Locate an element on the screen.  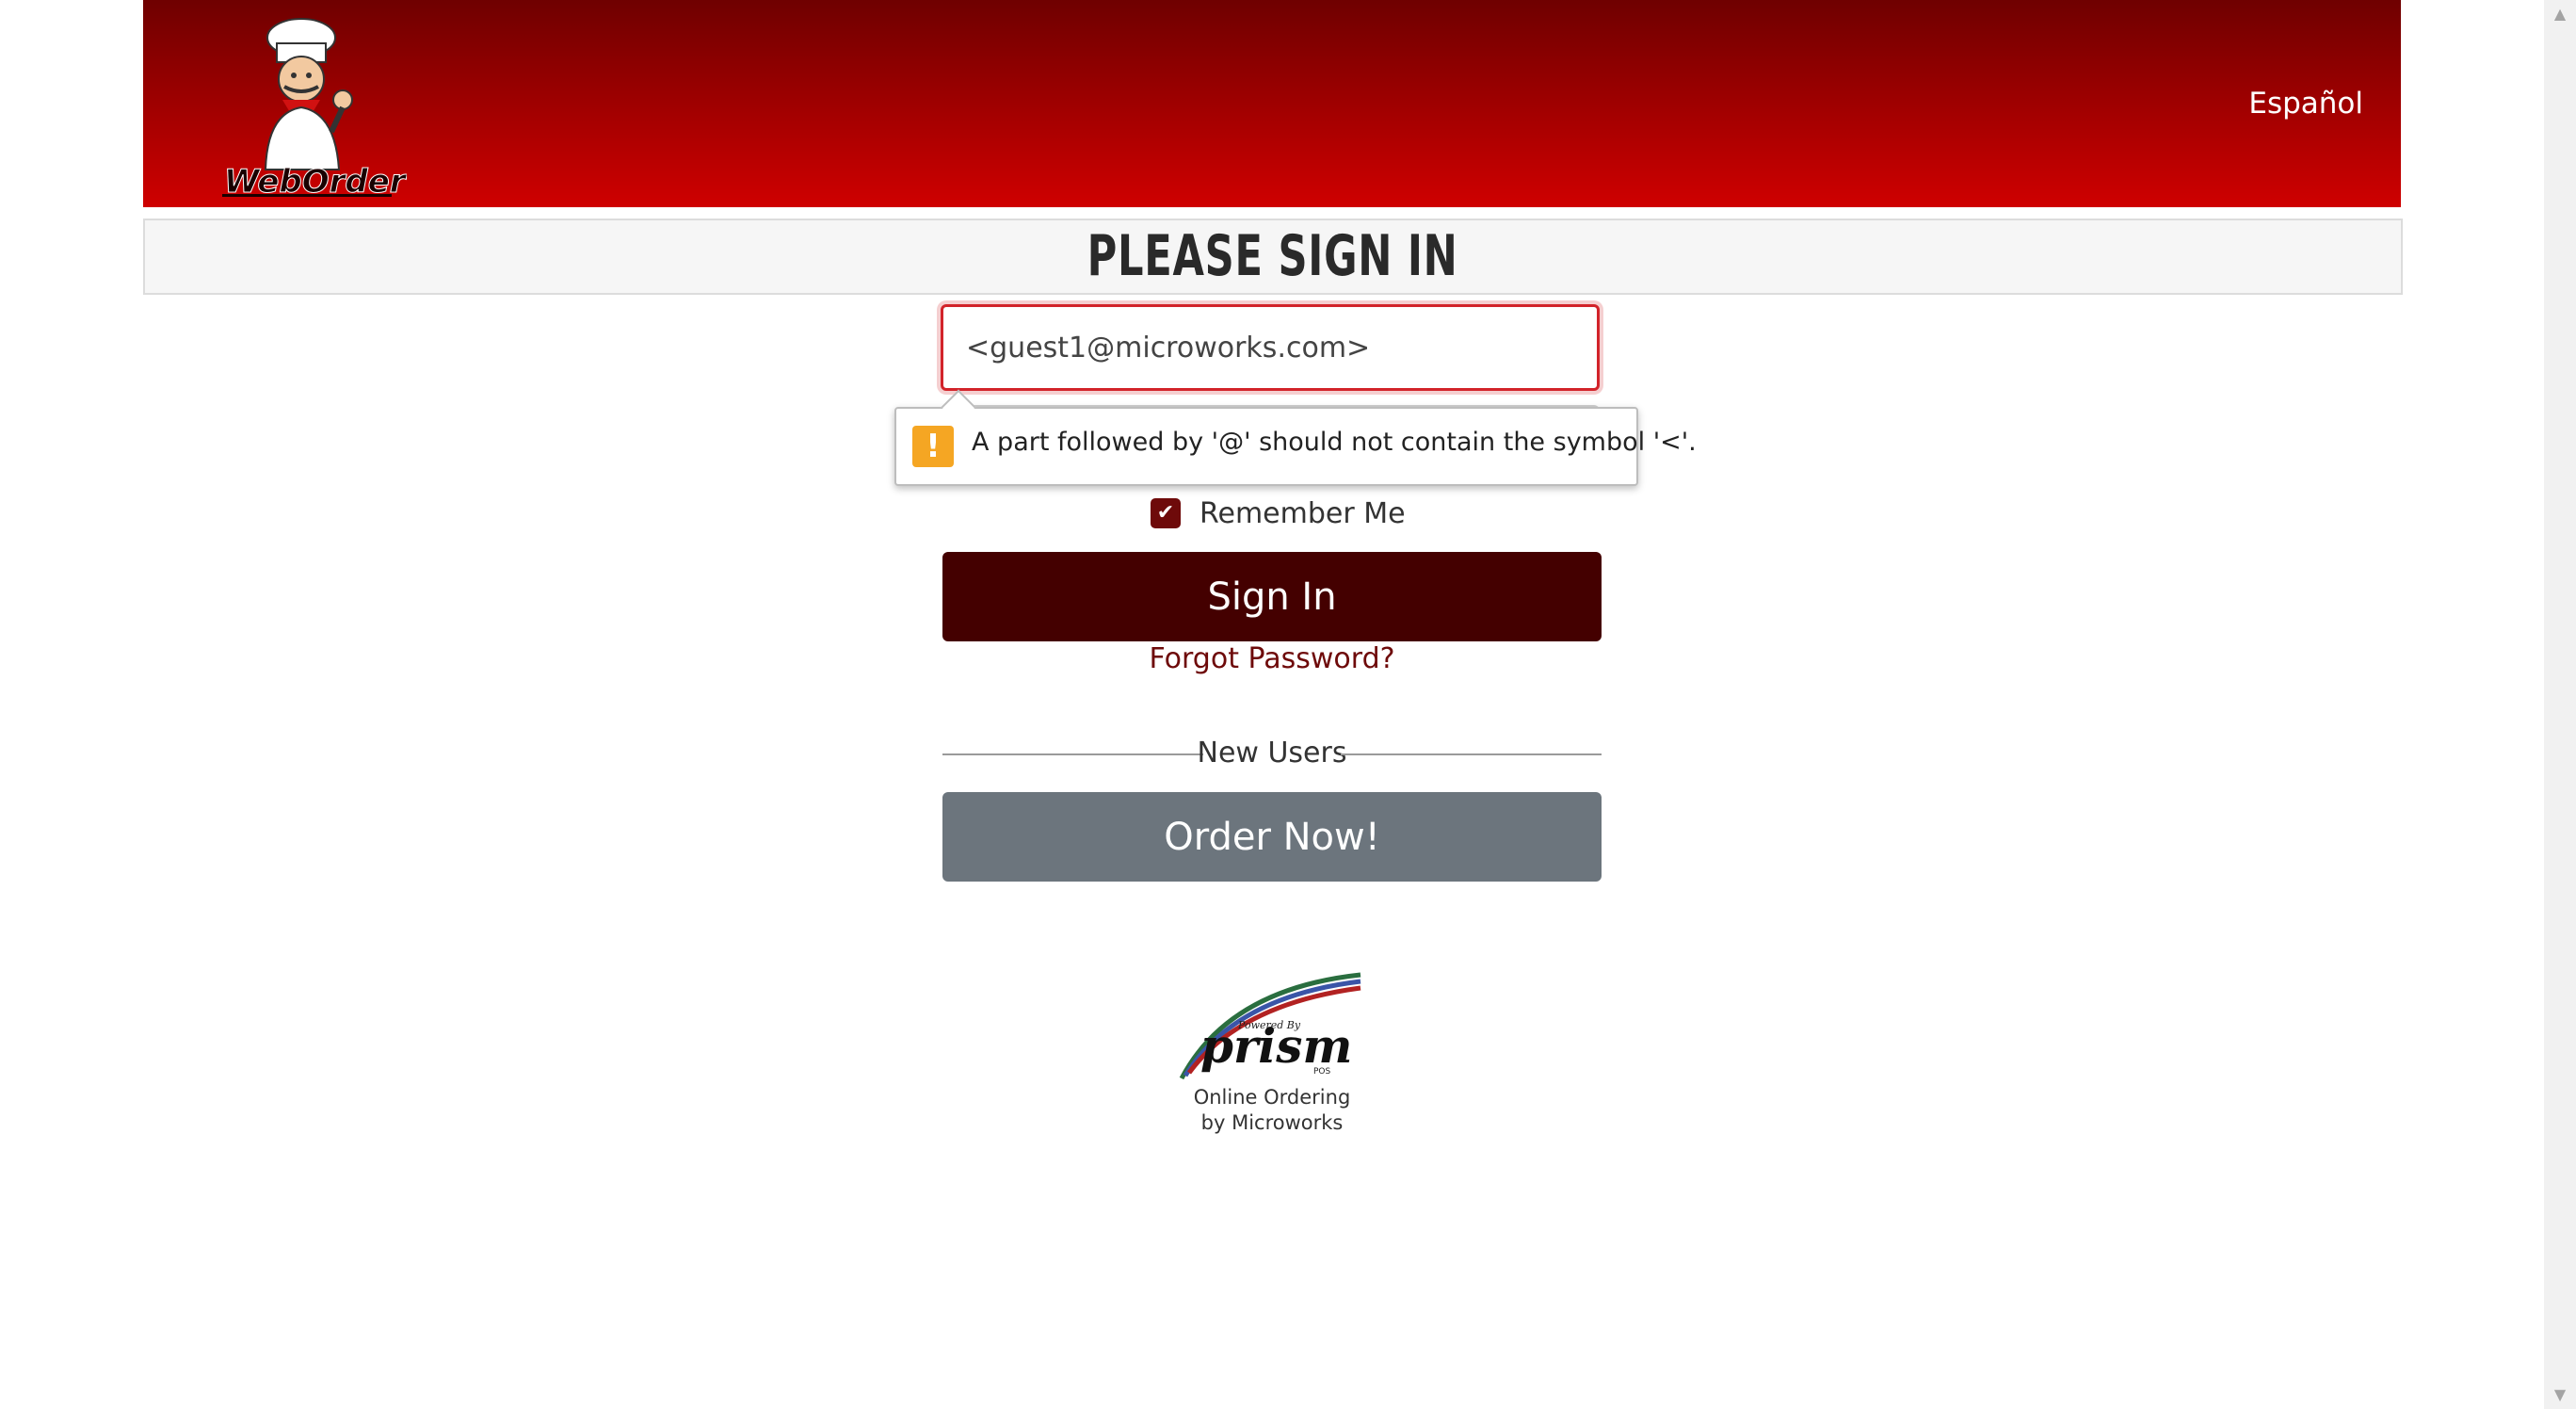
warning-icon: ! is located at coordinates (933, 447).